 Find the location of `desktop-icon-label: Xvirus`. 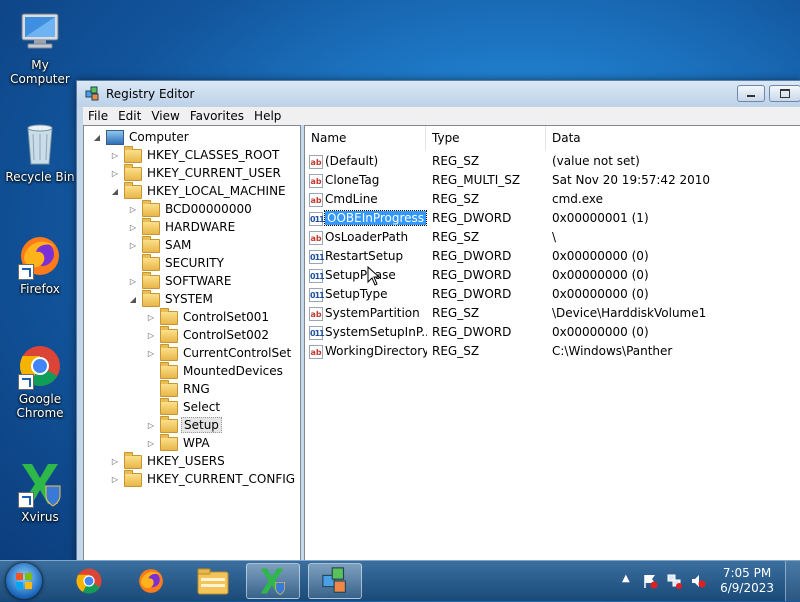

desktop-icon-label: Xvirus is located at coordinates (40, 517).